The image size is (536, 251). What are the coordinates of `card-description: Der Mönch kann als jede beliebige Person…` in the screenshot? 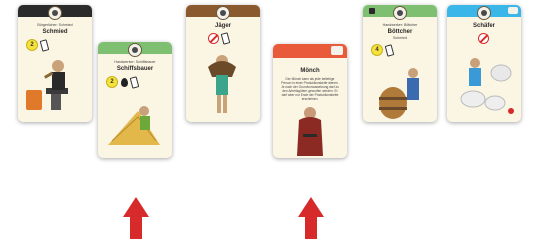 It's located at (310, 89).